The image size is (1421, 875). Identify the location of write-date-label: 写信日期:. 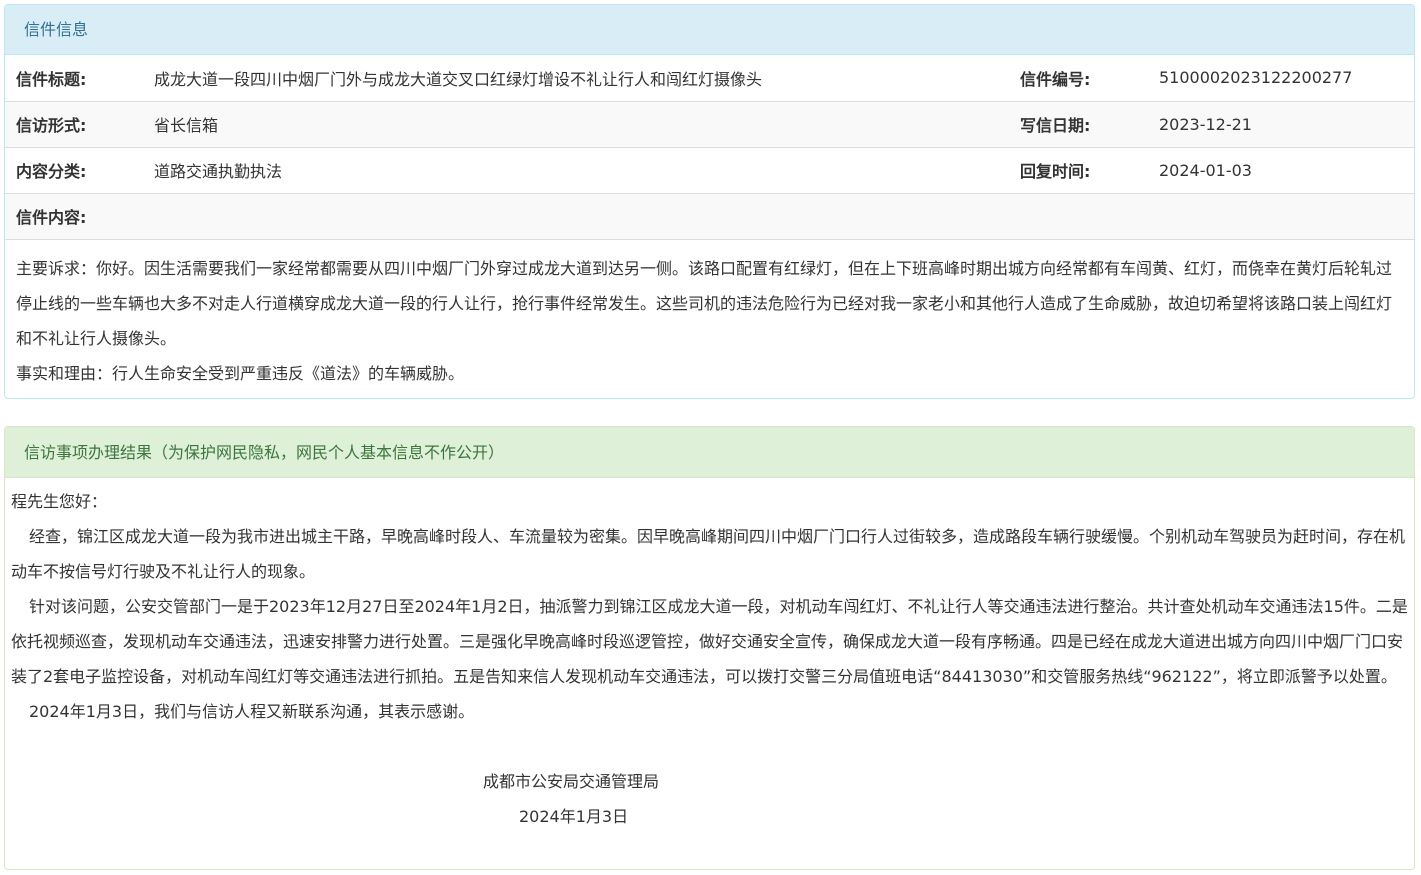
(1084, 124).